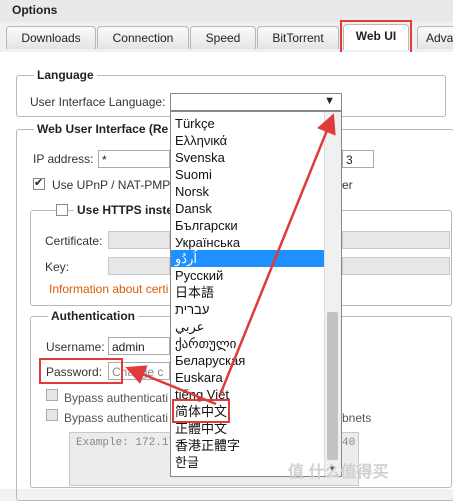 This screenshot has height=501, width=453. I want to click on arrow-to-password, so click(171, 385).